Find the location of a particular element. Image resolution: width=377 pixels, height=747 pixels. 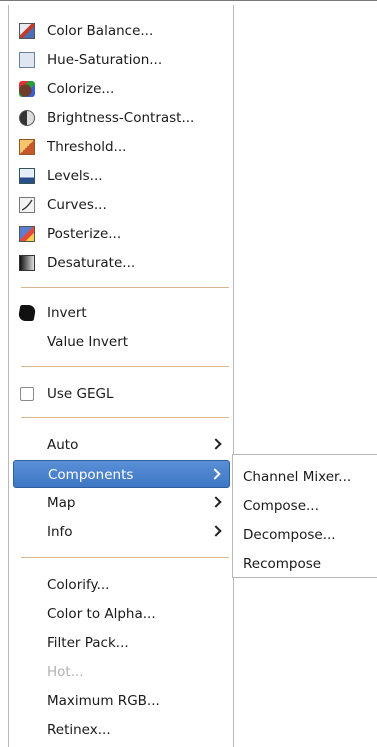

posterize-icon is located at coordinates (27, 234).